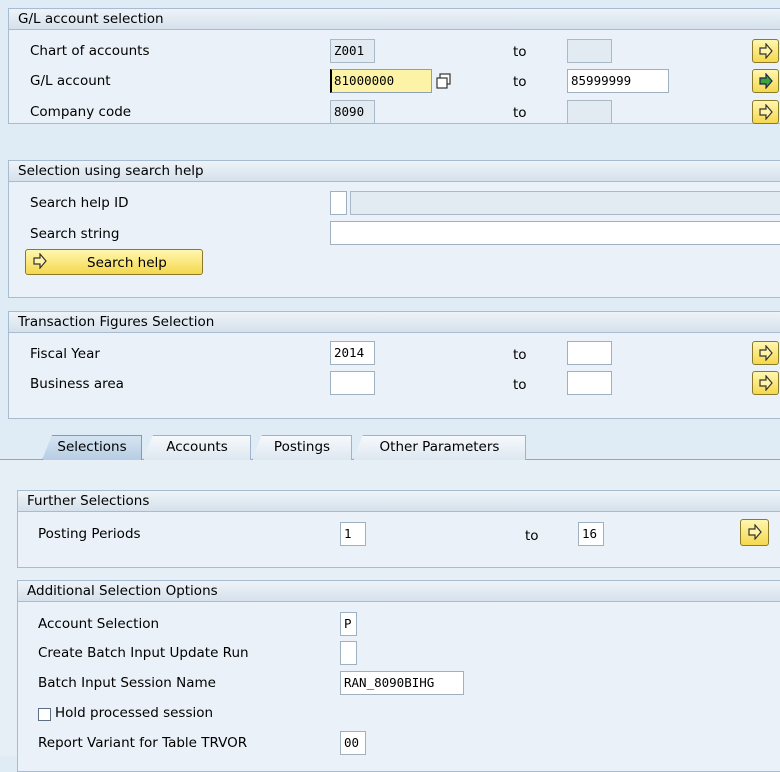 This screenshot has width=780, height=772. I want to click on tab-accounts: Accounts, so click(197, 447).